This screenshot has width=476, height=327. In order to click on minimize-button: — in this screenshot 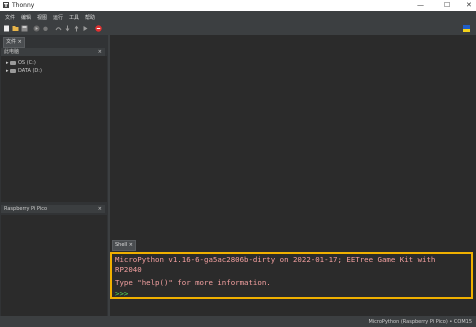, I will do `click(420, 5)`.